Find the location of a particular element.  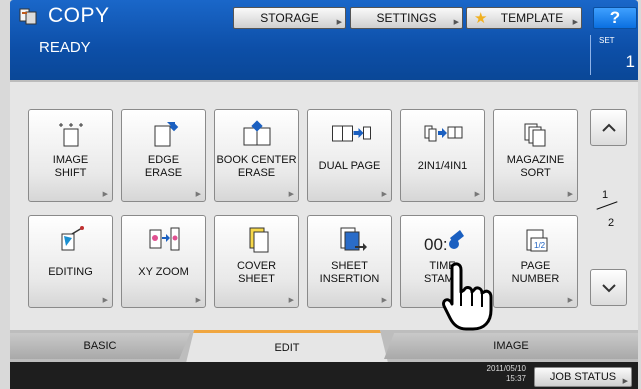

sheet-insertion-label: SHEET INSERTION is located at coordinates (349, 272).